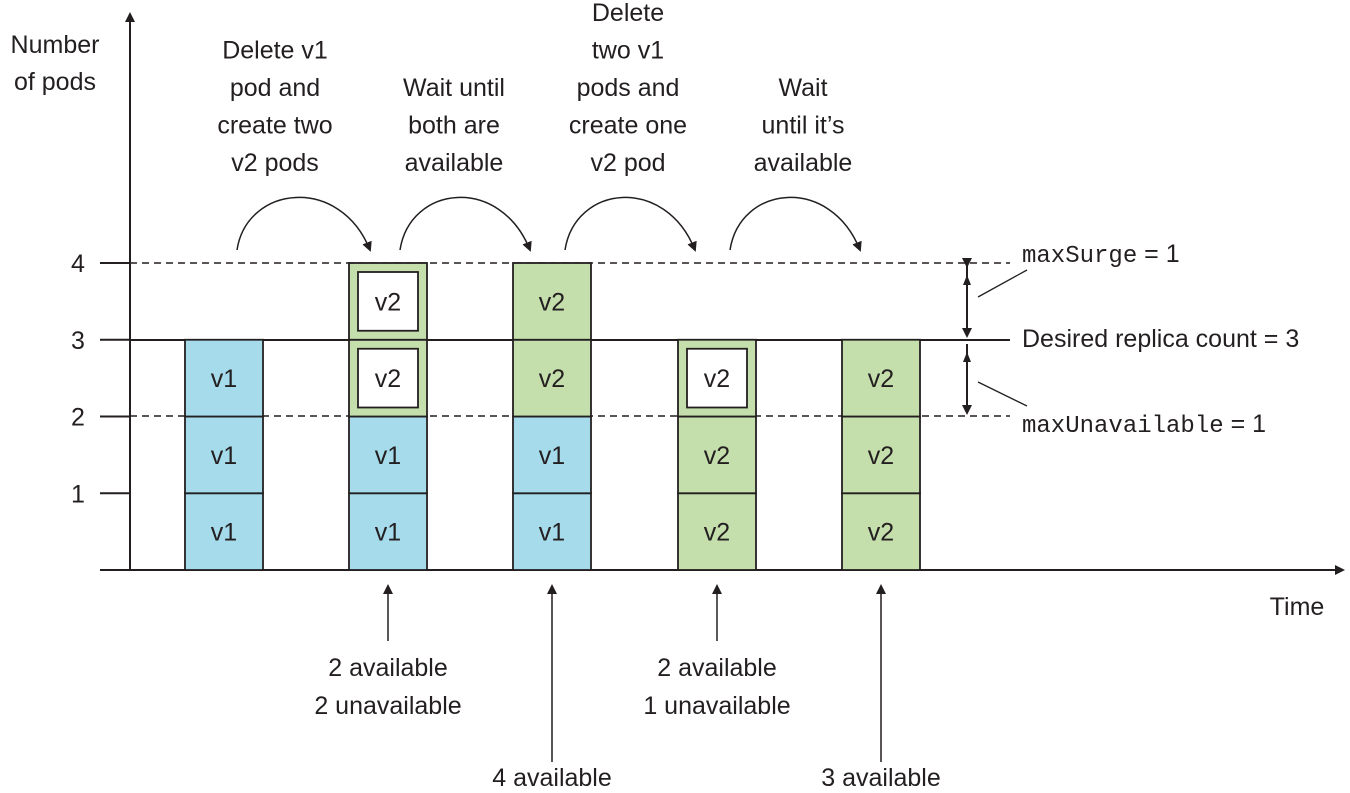  I want to click on step-text: create one, so click(628, 126).